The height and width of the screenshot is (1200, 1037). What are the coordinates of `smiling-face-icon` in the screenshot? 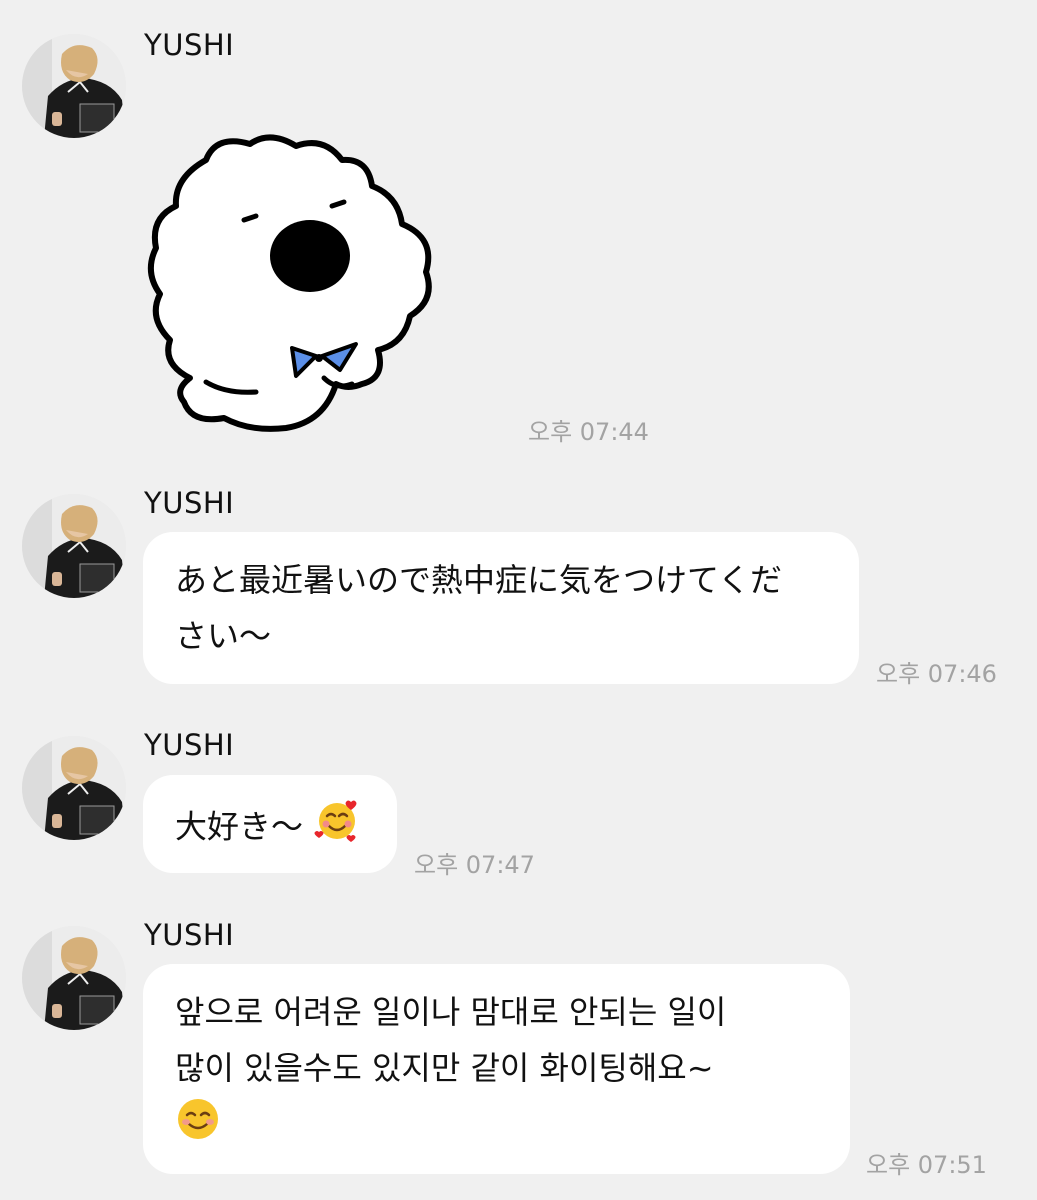 It's located at (198, 1127).